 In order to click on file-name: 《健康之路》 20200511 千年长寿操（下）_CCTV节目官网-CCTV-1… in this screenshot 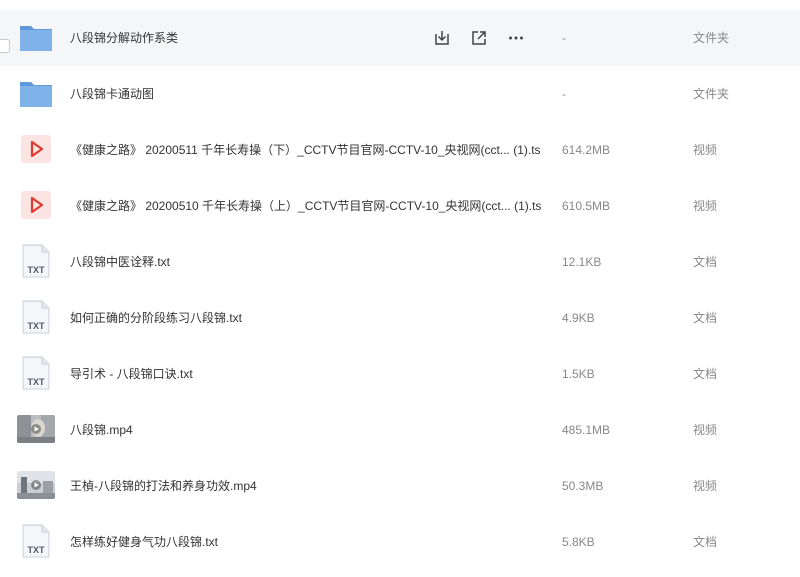, I will do `click(305, 150)`.